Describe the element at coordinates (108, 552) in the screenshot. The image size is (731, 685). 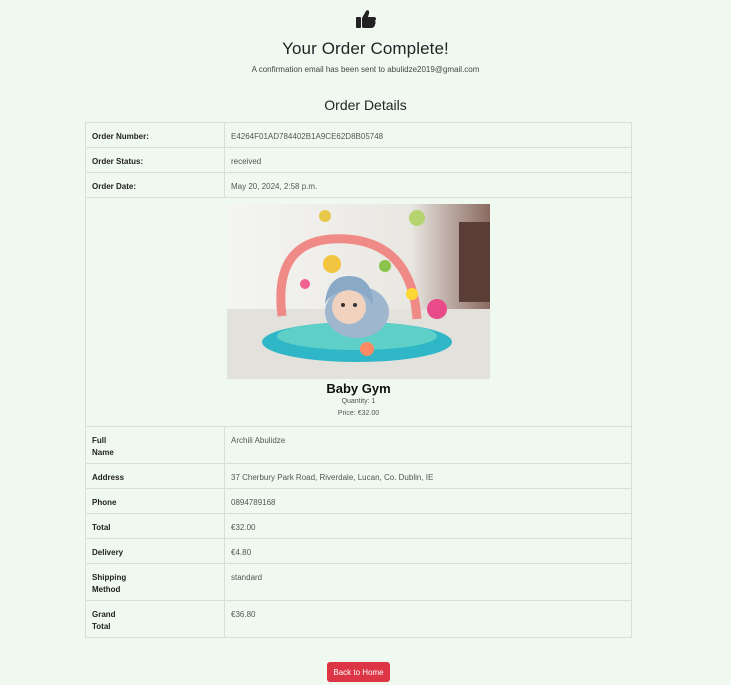
I see `delivery-label: Delivery` at that location.